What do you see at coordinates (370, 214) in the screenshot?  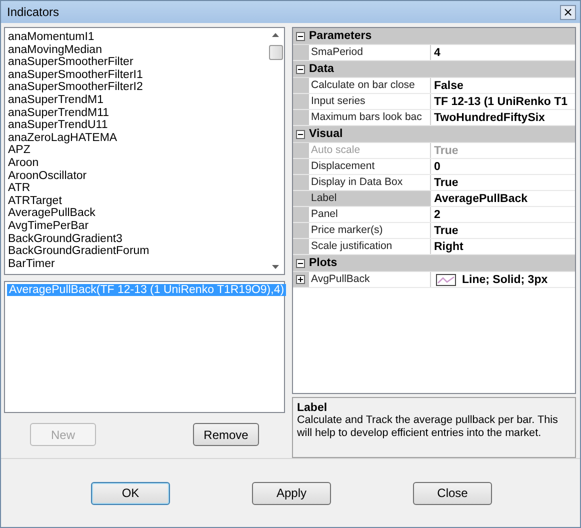 I see `property-name: Panel` at bounding box center [370, 214].